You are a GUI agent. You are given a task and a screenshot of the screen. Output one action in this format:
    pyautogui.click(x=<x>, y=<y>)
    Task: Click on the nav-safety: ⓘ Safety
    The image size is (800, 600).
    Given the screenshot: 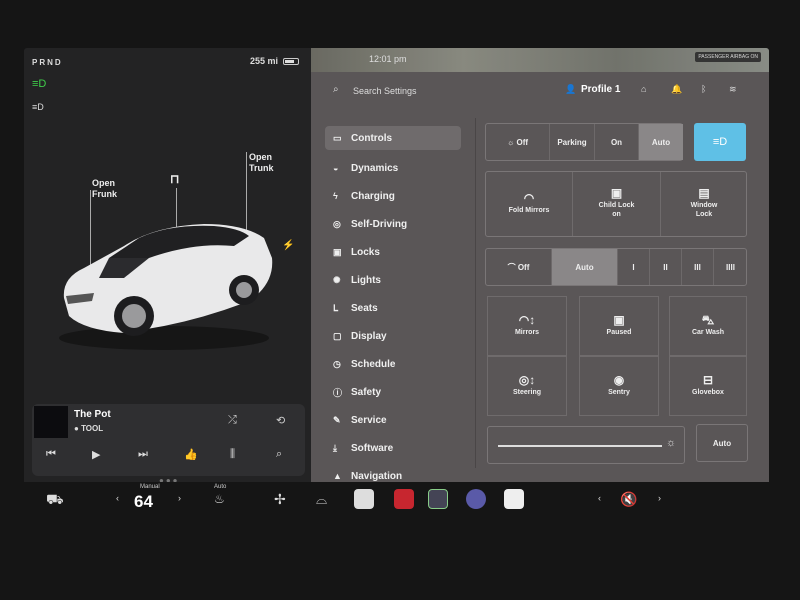 What is the action you would take?
    pyautogui.click(x=393, y=392)
    